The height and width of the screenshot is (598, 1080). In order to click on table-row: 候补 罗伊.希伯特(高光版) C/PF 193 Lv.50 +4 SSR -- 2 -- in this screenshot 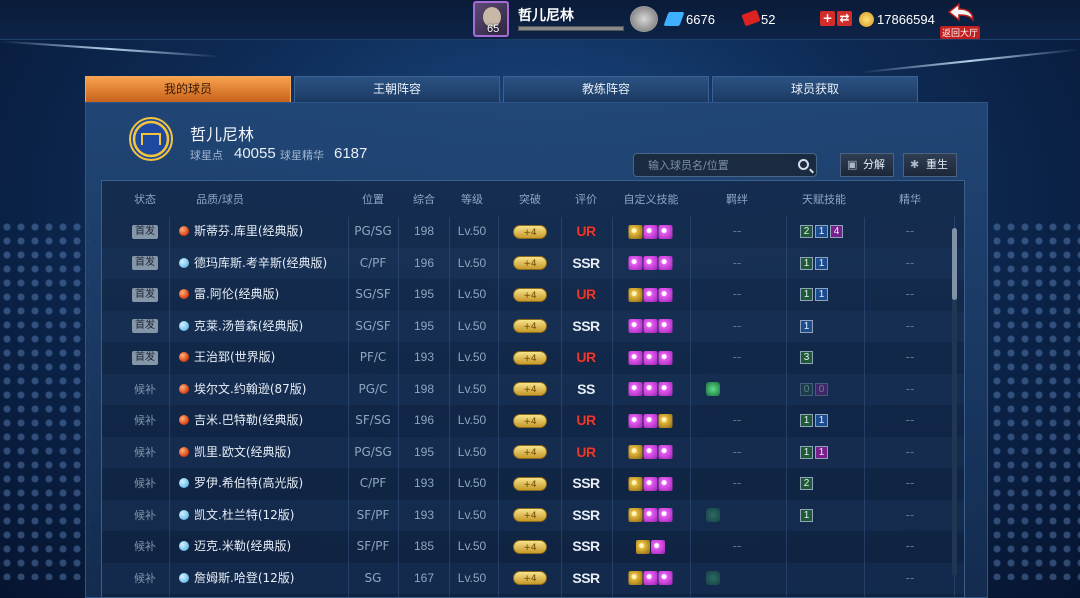, I will do `click(533, 483)`.